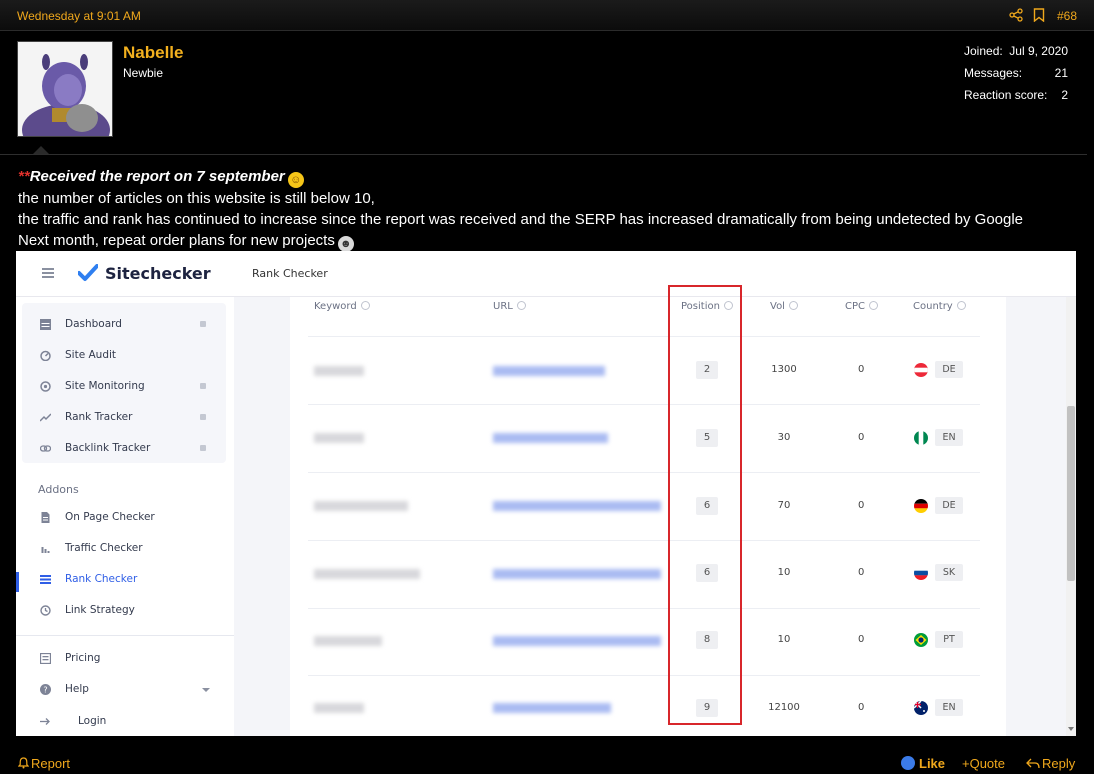 This screenshot has height=774, width=1094. I want to click on stat-value: 2, so click(1064, 95).